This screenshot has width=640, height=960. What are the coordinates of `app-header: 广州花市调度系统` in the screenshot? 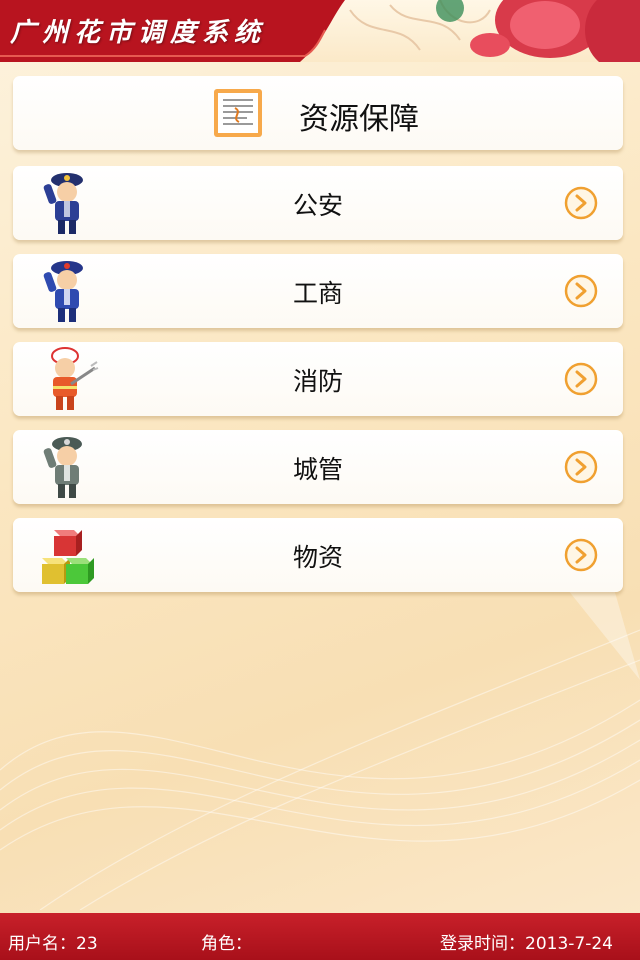 It's located at (320, 31).